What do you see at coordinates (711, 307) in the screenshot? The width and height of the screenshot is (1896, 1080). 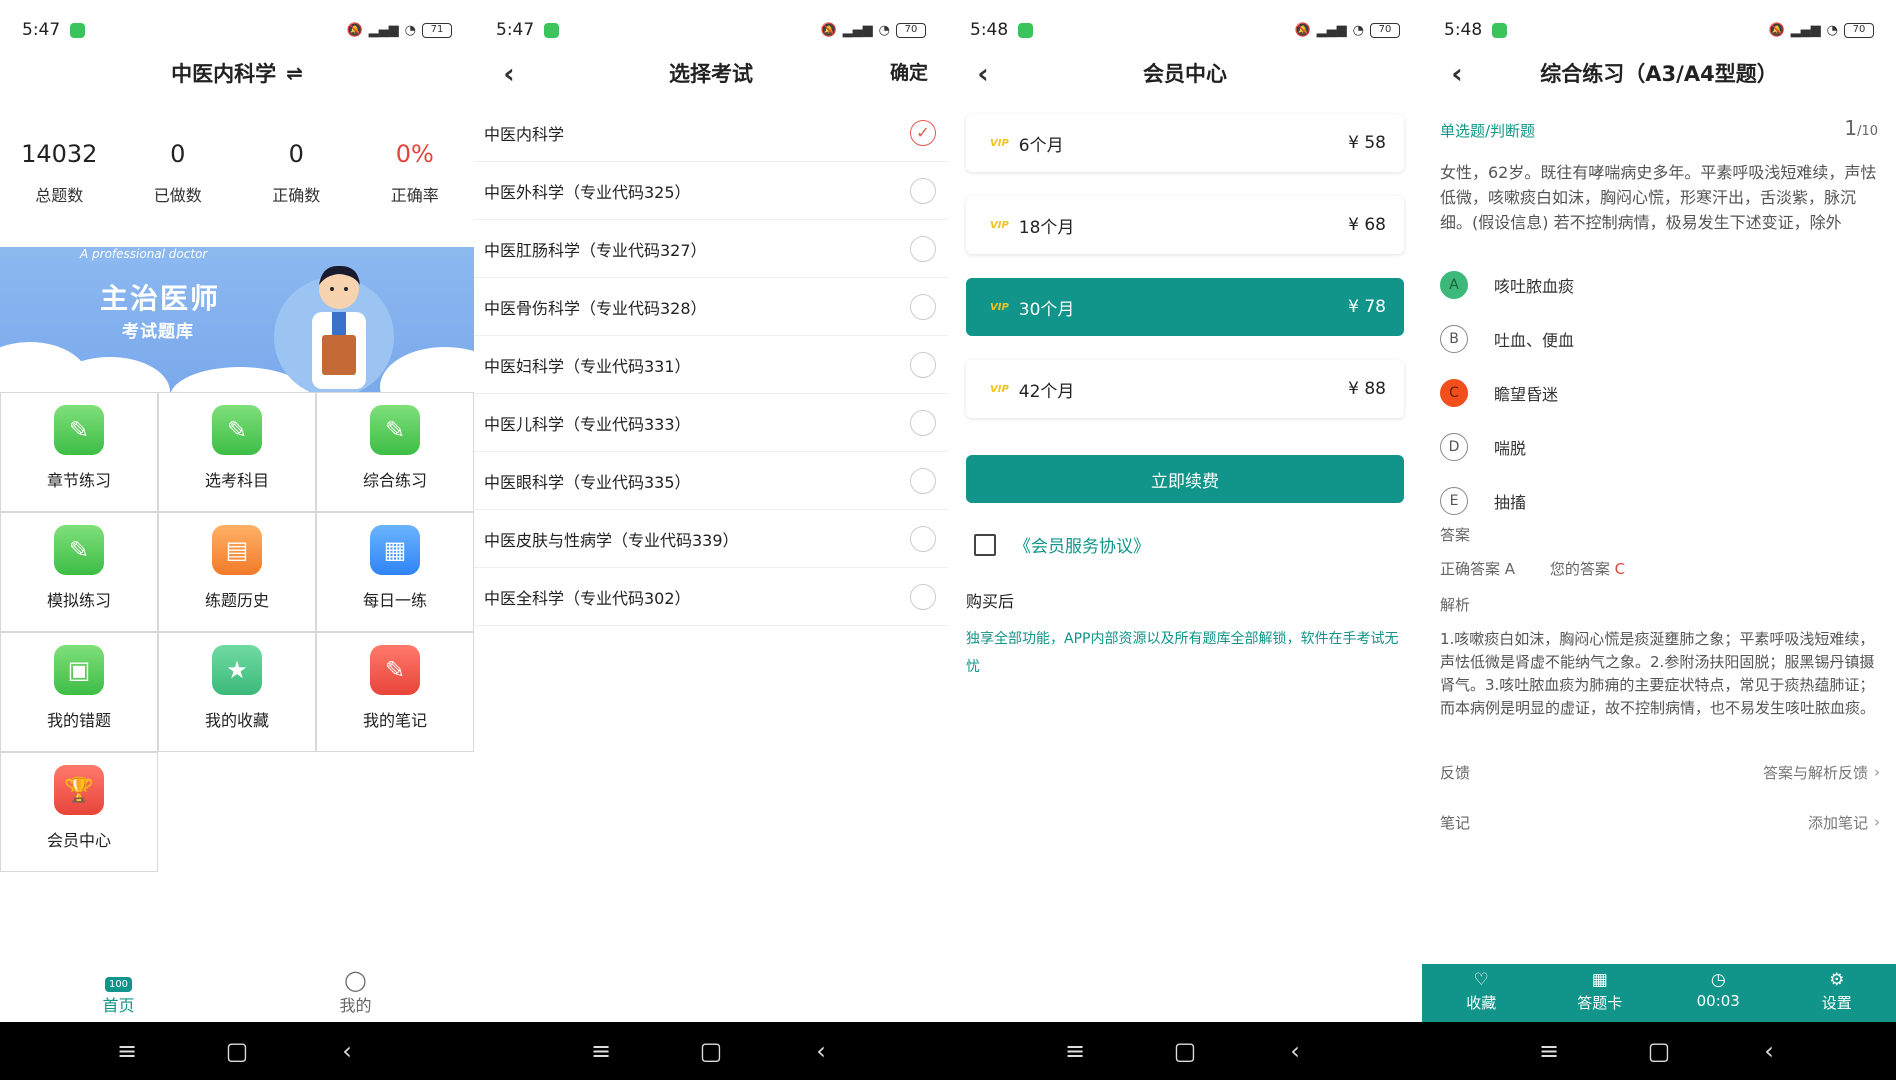 I see `list-item: 中医骨伤科学（专业代码328）` at bounding box center [711, 307].